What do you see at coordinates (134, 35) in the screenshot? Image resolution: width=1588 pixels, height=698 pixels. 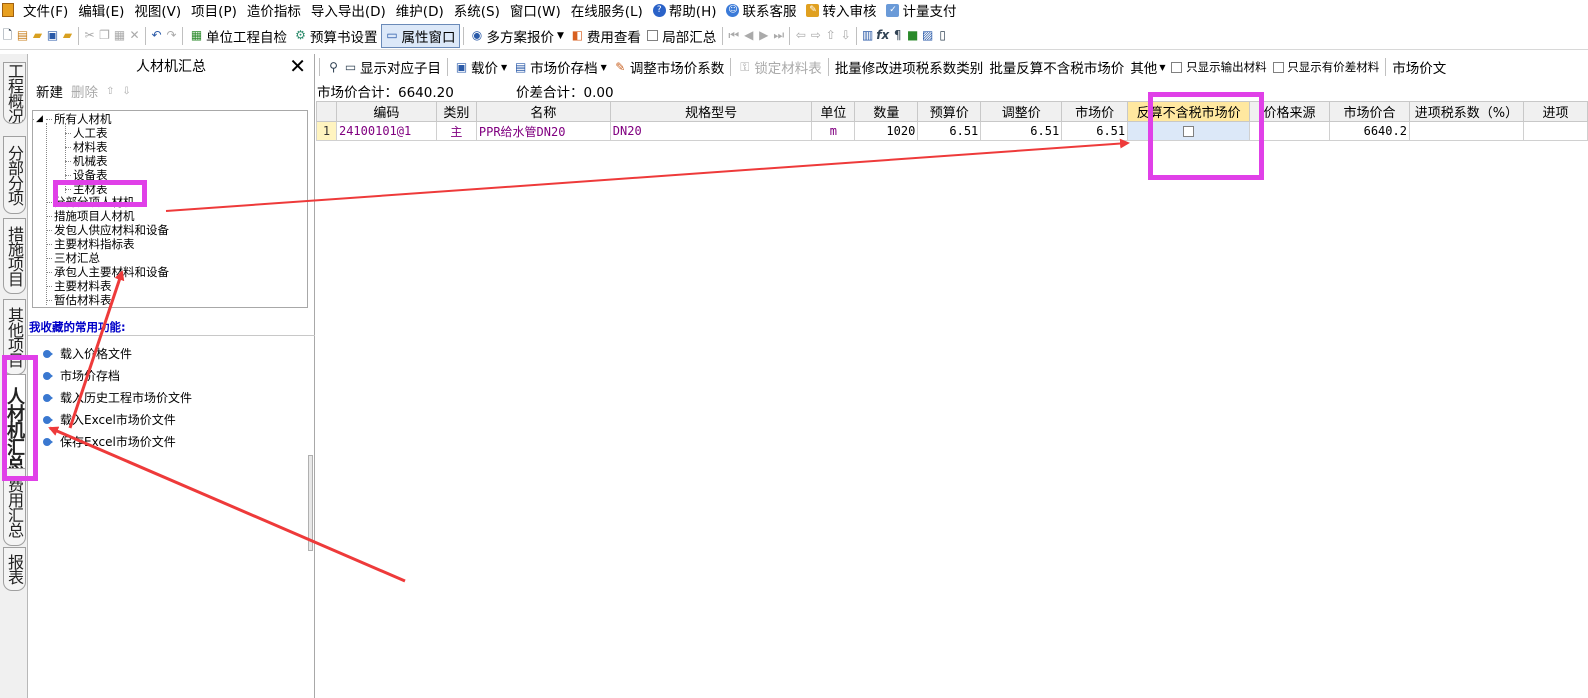 I see `delete-icon: ✕` at bounding box center [134, 35].